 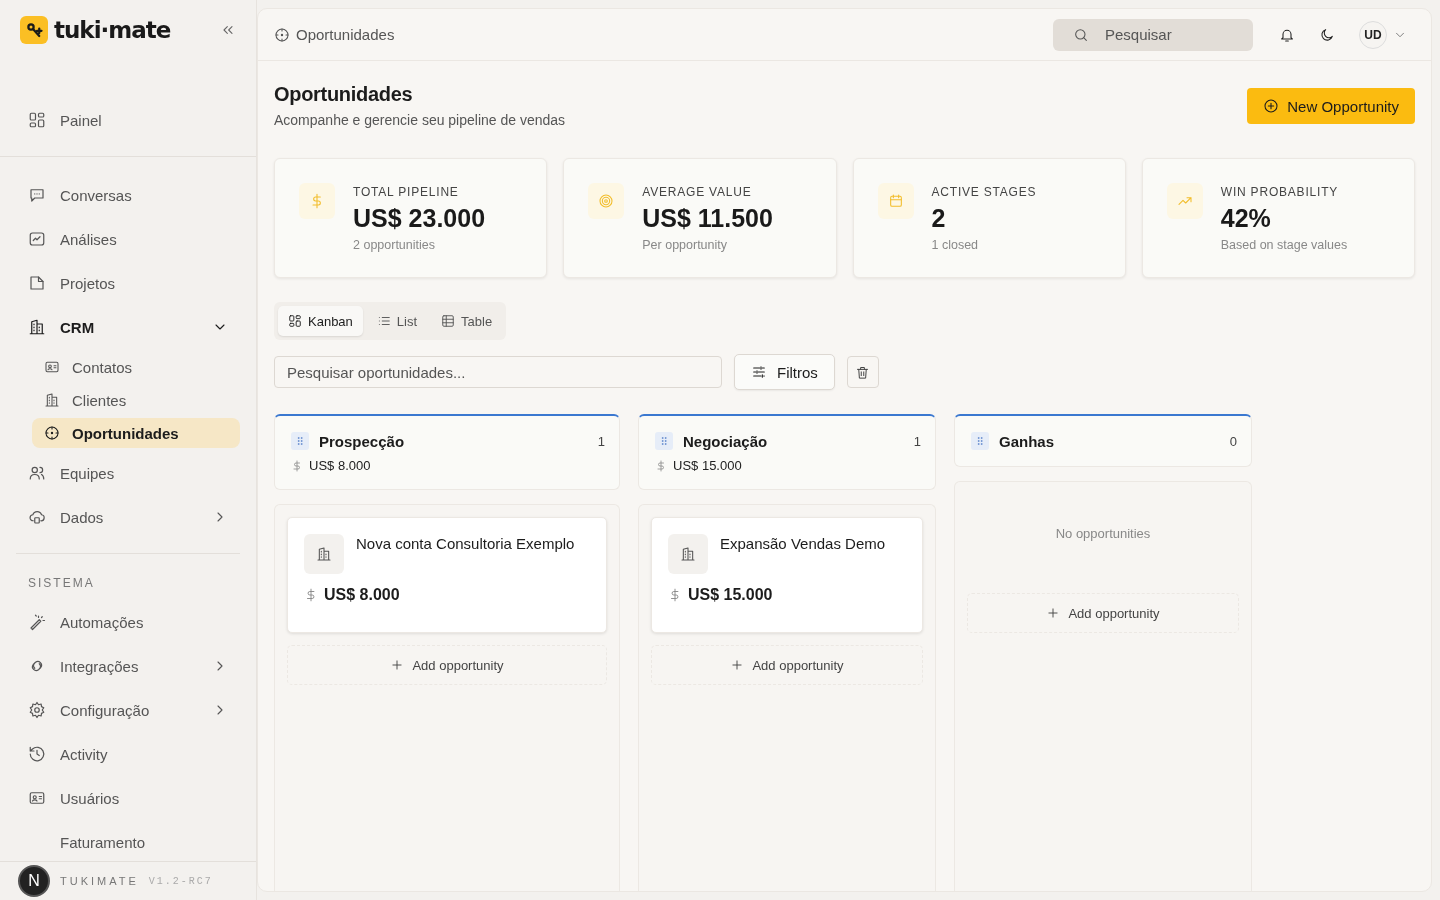 I want to click on nav-item: Equipes, so click(x=128, y=473).